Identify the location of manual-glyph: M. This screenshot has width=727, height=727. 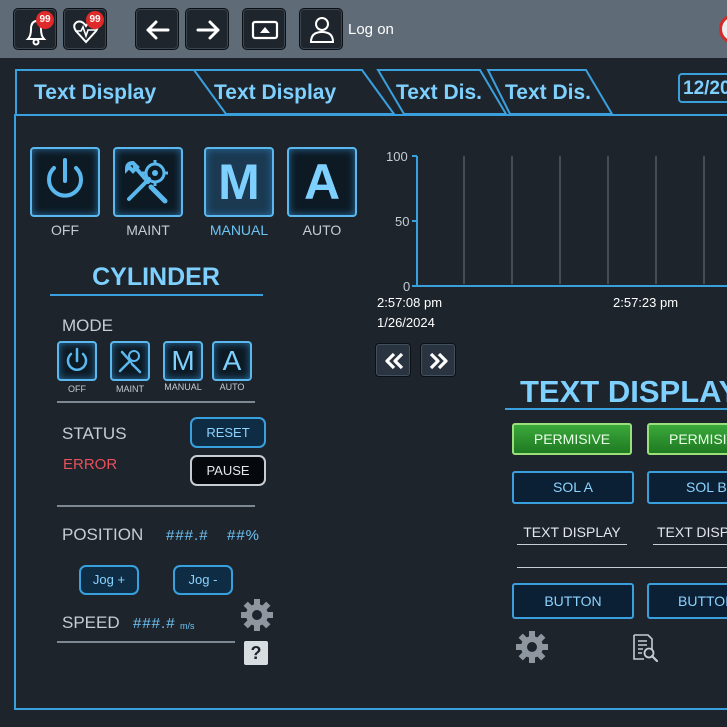
(239, 182).